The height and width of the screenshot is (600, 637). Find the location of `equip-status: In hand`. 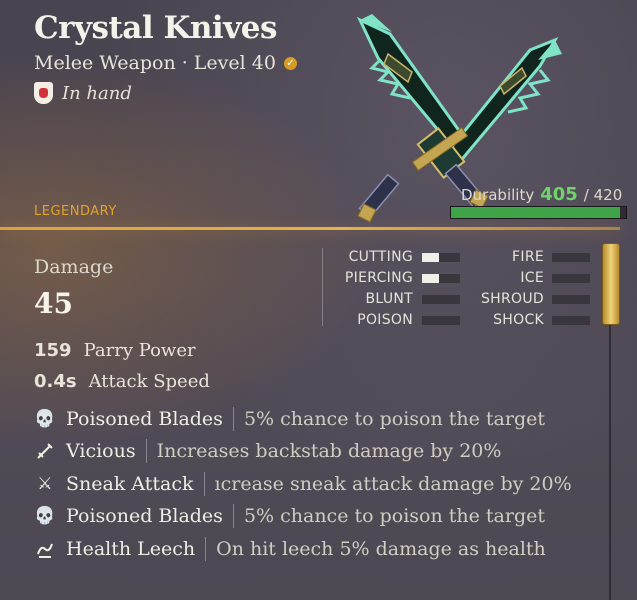

equip-status: In hand is located at coordinates (83, 93).